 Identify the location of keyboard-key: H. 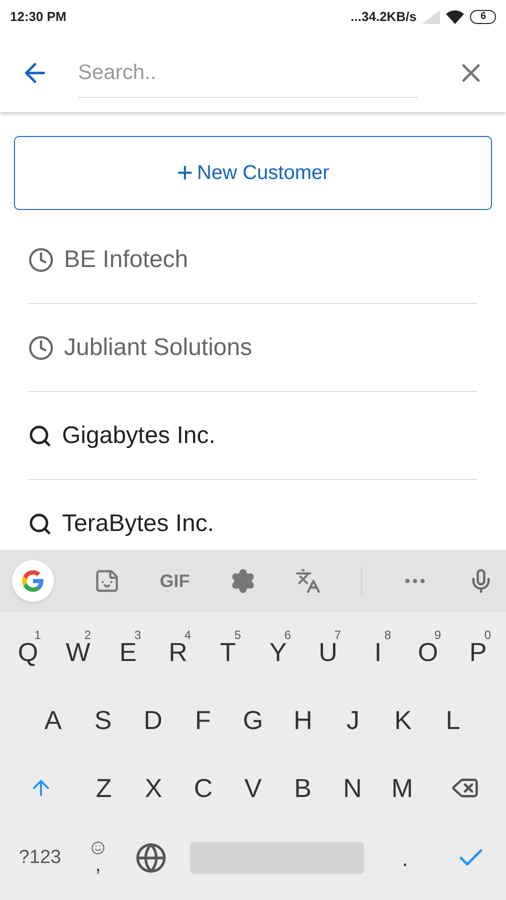
(303, 720).